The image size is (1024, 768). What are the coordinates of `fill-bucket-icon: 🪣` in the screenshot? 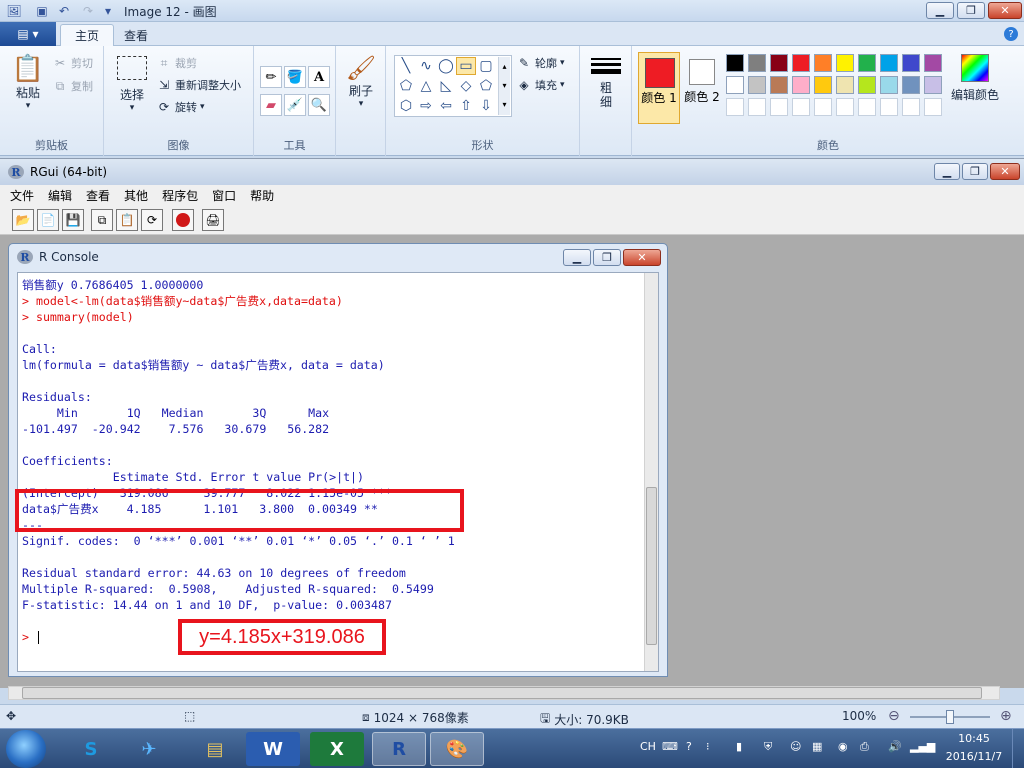 It's located at (295, 77).